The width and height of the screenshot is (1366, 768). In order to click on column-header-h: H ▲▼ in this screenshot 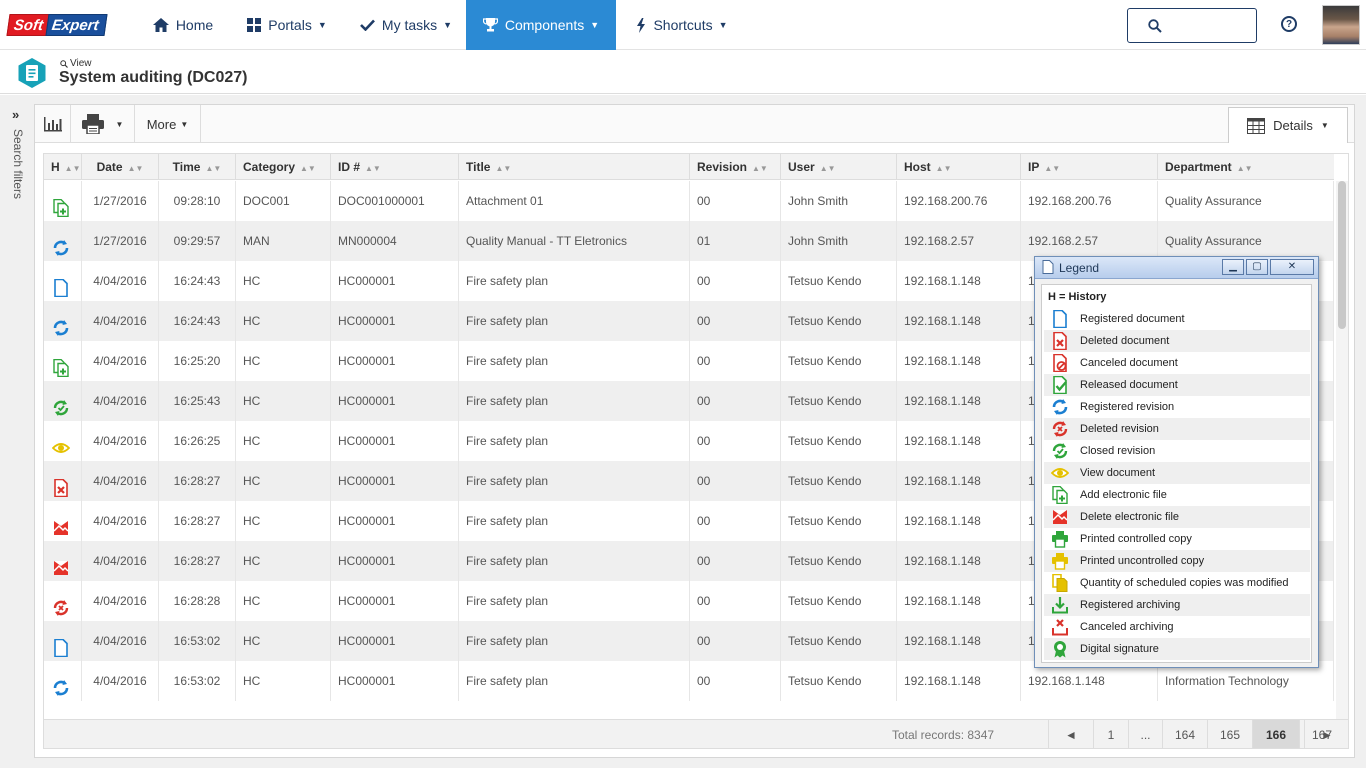, I will do `click(63, 167)`.